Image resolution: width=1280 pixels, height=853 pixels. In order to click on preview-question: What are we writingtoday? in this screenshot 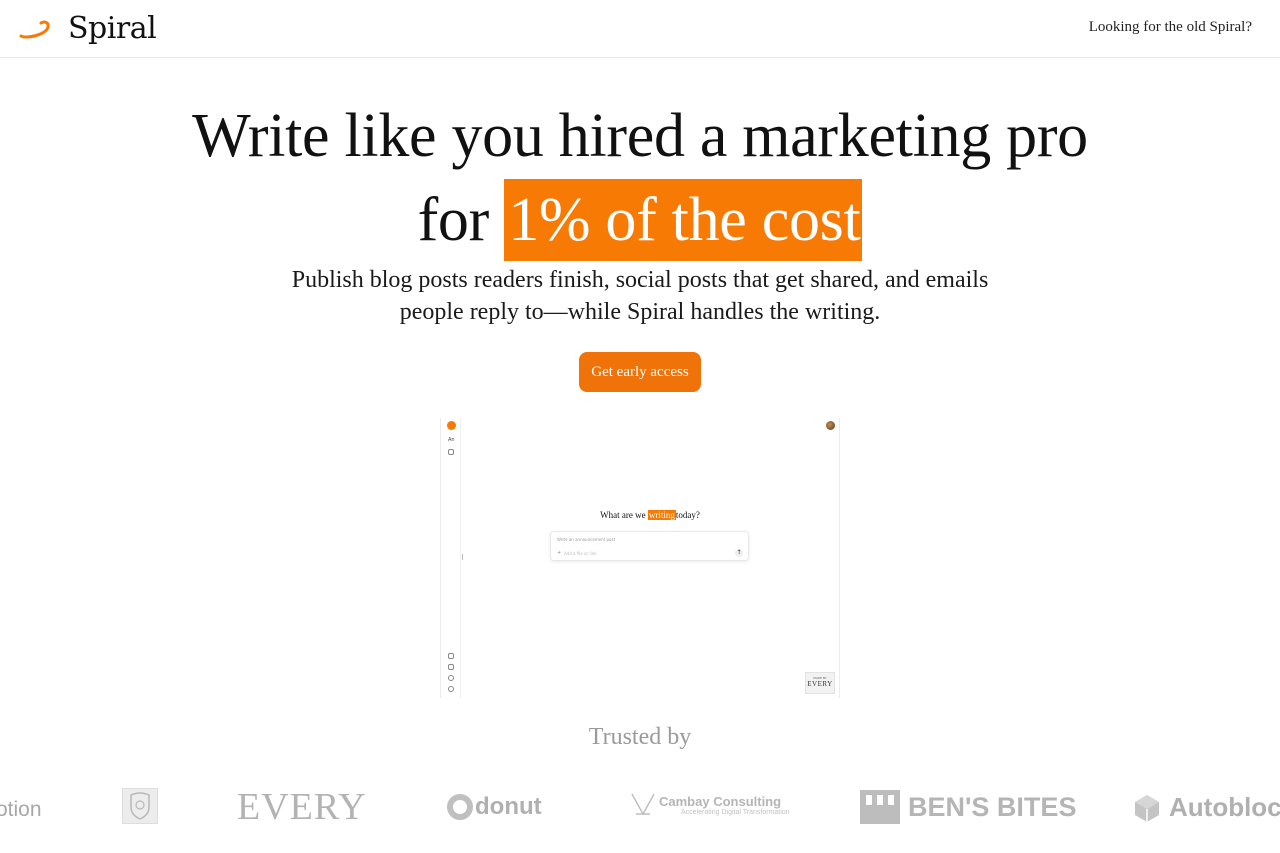, I will do `click(650, 515)`.